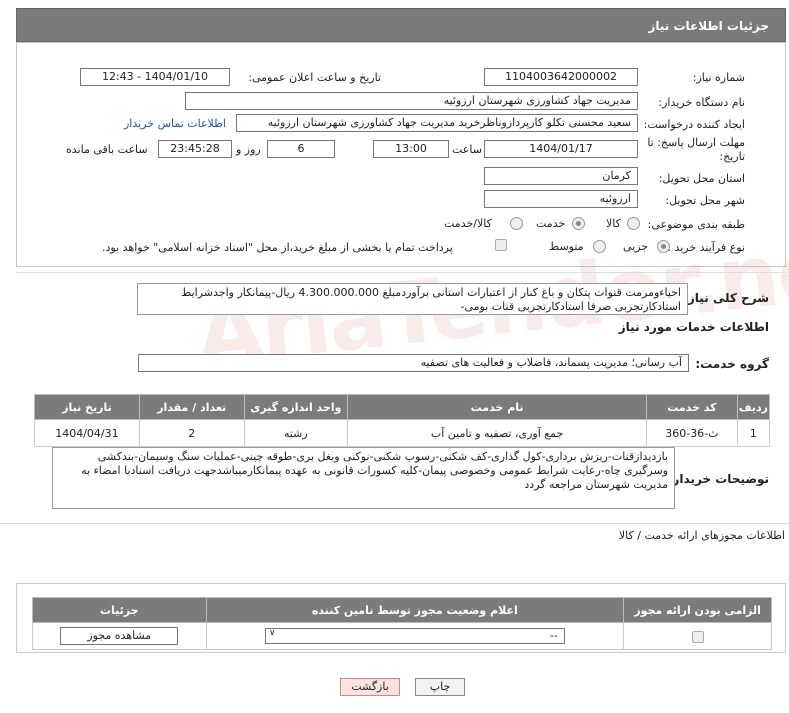  I want to click on process-option-medium: متوسط, so click(566, 246).